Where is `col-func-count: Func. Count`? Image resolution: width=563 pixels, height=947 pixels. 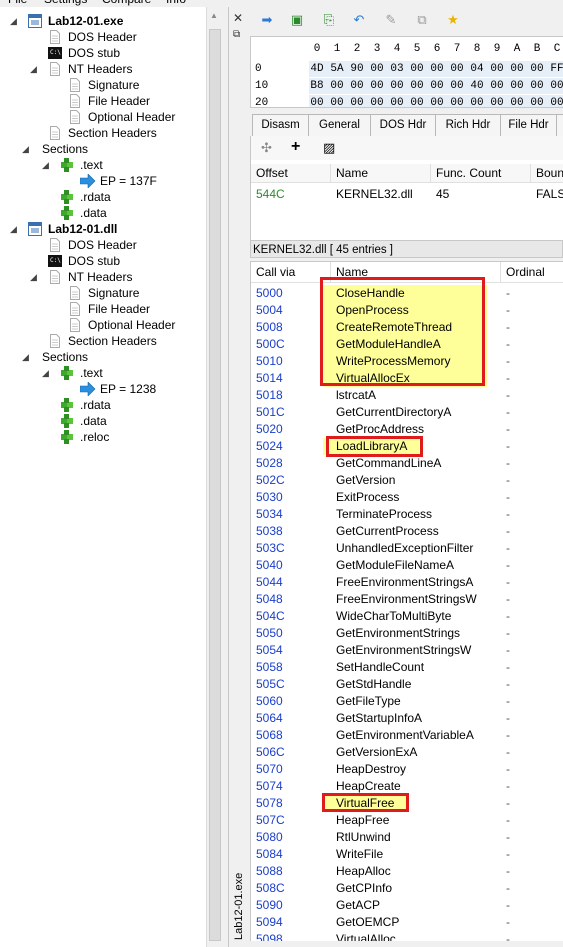 col-func-count: Func. Count is located at coordinates (481, 173).